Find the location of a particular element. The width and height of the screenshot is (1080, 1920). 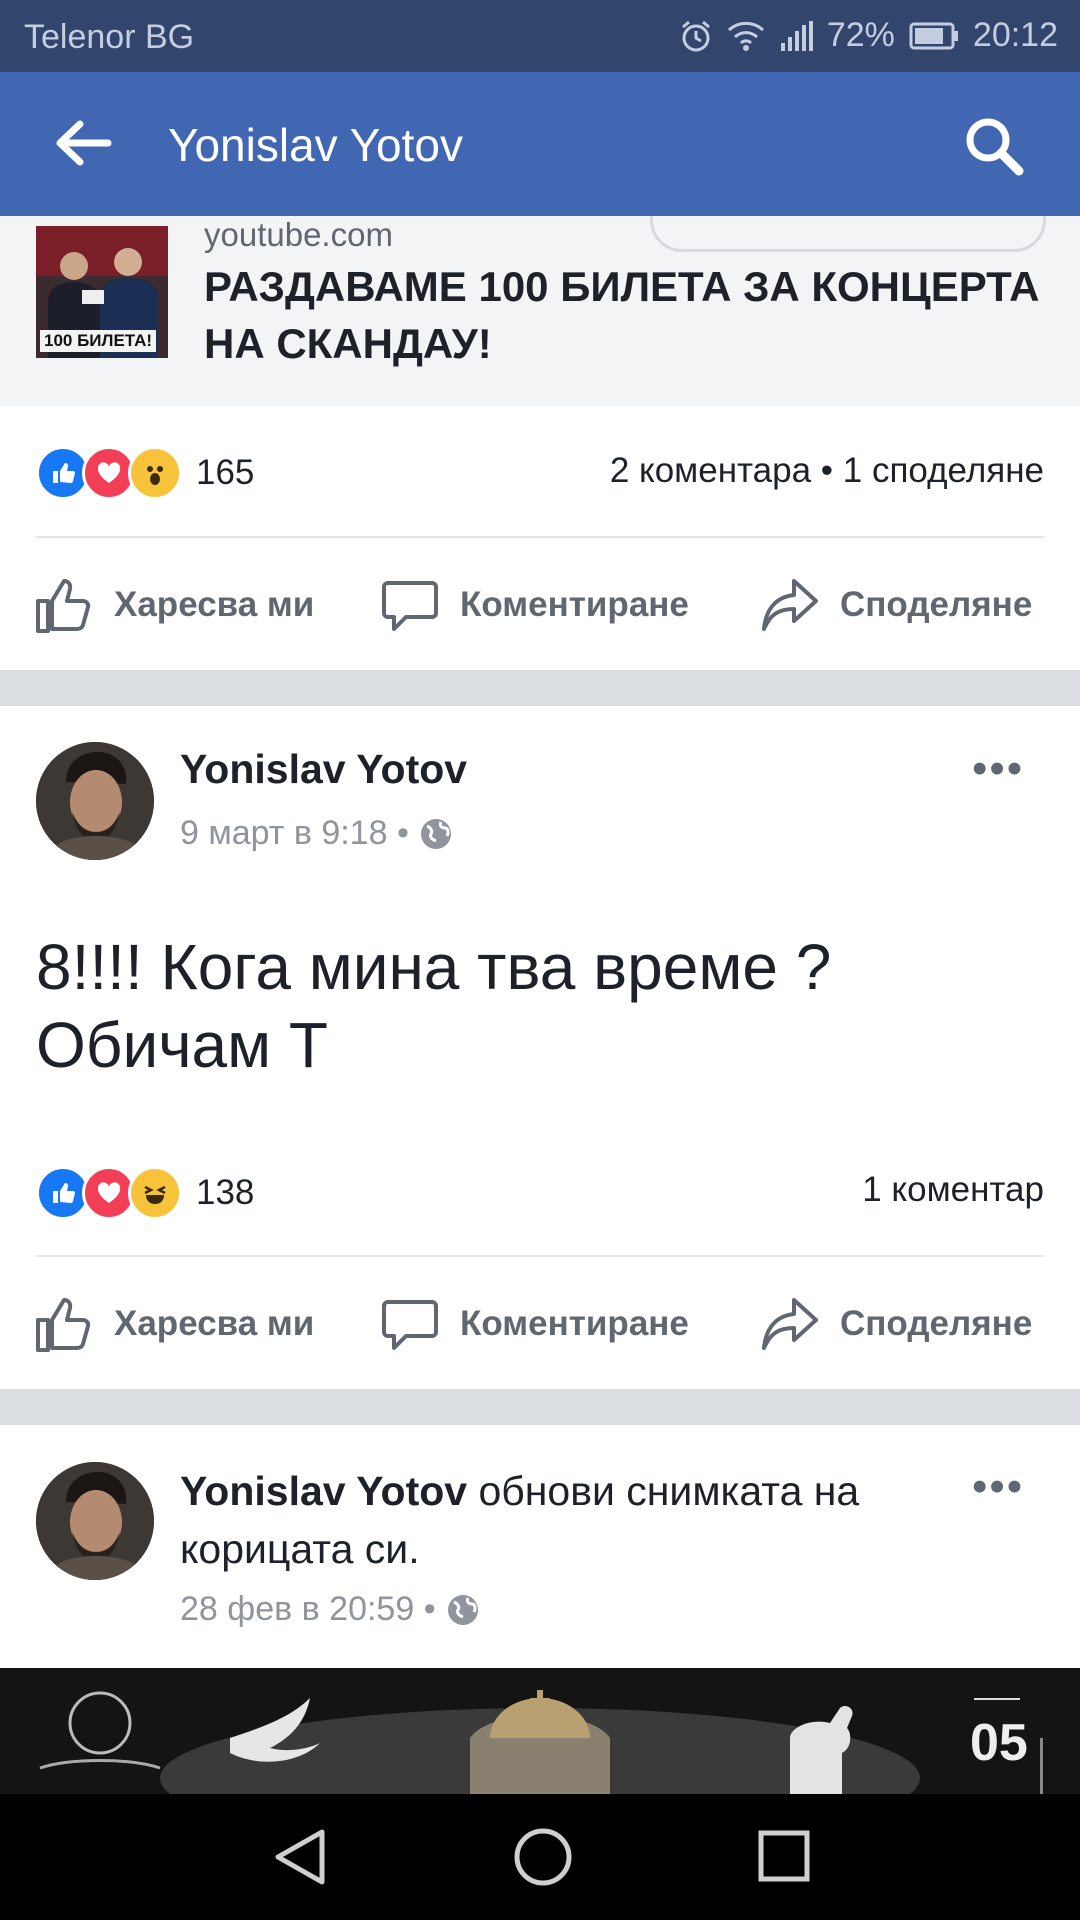

wow-reaction-icon is located at coordinates (155, 473).